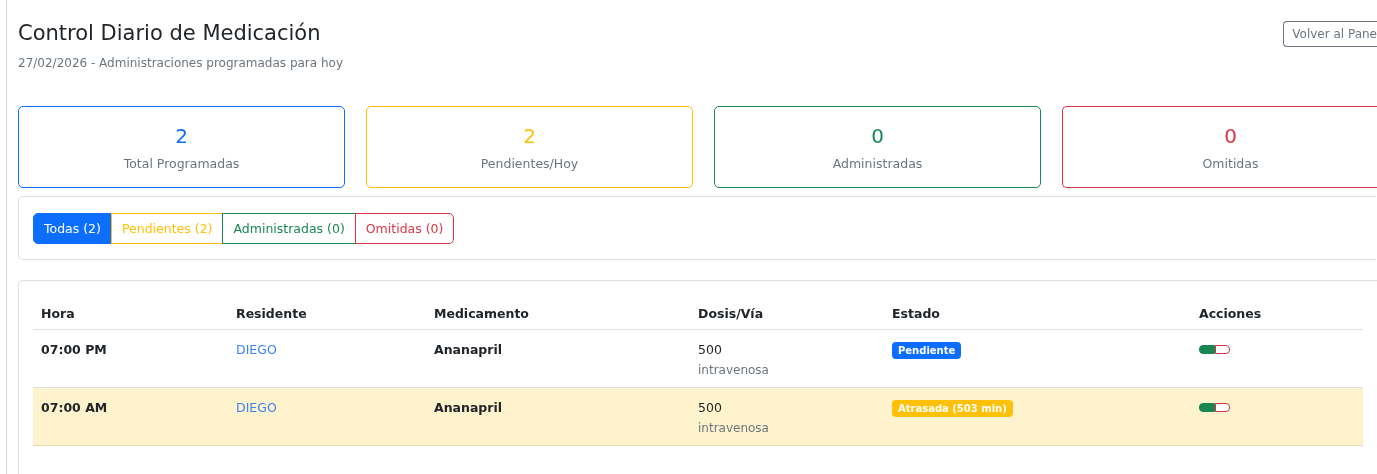 This screenshot has height=474, width=1377. I want to click on stat-label: Total Programadas, so click(181, 163).